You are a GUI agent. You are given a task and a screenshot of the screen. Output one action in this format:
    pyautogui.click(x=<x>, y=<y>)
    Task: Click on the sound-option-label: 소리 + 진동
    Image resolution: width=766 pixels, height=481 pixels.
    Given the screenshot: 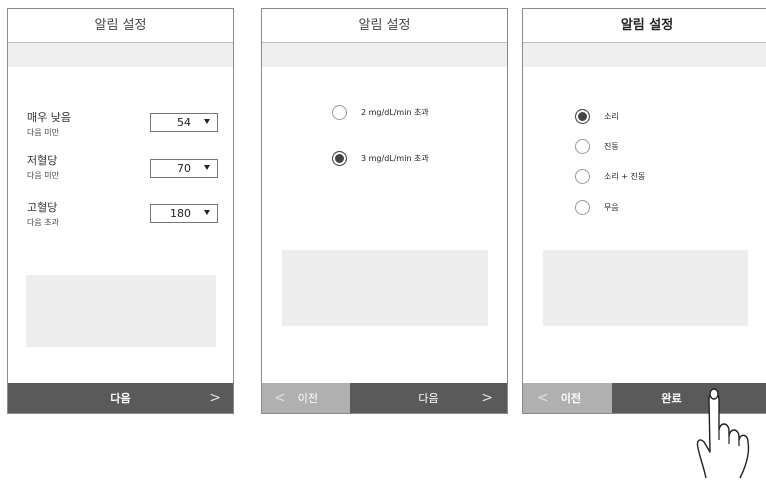 What is the action you would take?
    pyautogui.click(x=625, y=176)
    